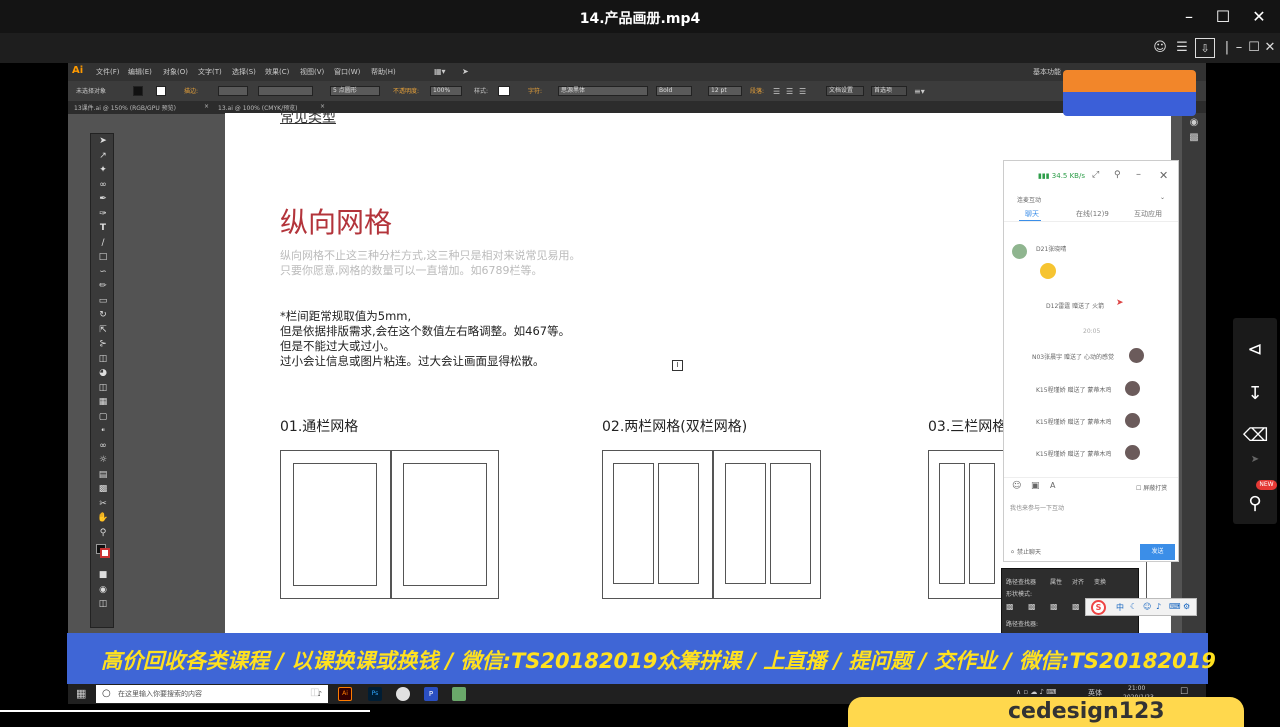 This screenshot has width=1280, height=727. I want to click on para-label: 段落:, so click(757, 91).